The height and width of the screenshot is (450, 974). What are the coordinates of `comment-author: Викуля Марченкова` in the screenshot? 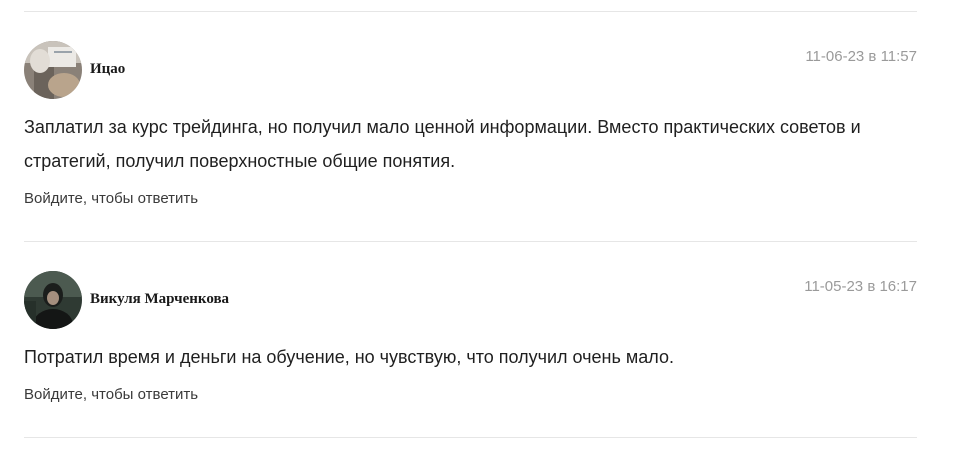 It's located at (159, 299).